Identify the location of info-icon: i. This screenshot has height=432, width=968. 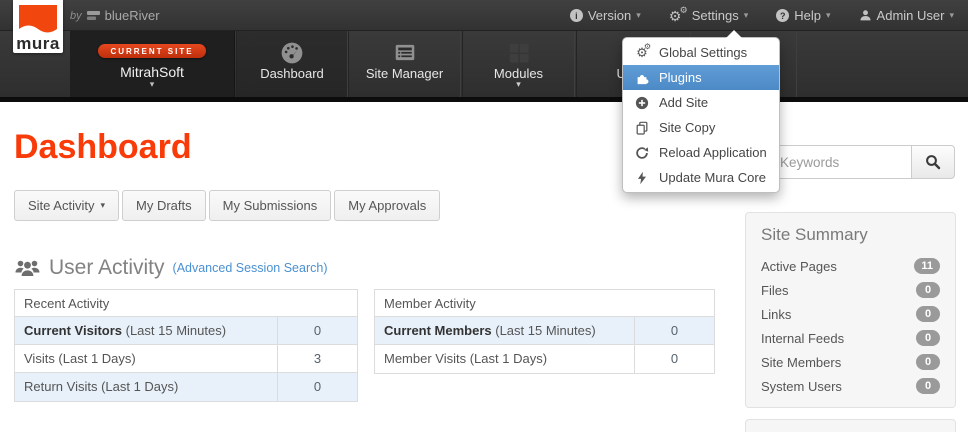
(576, 15).